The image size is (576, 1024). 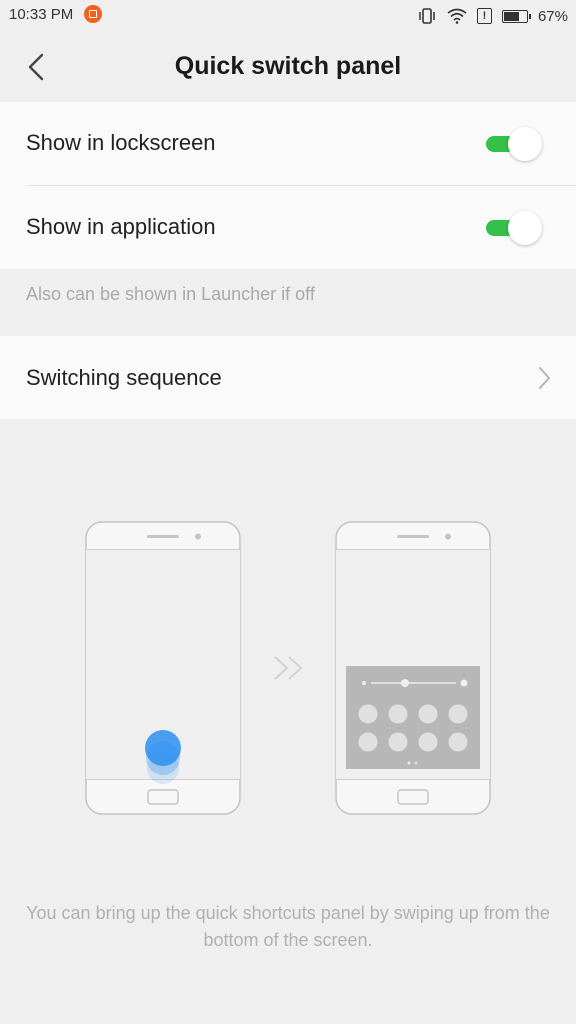 I want to click on notification-icon, so click(x=93, y=14).